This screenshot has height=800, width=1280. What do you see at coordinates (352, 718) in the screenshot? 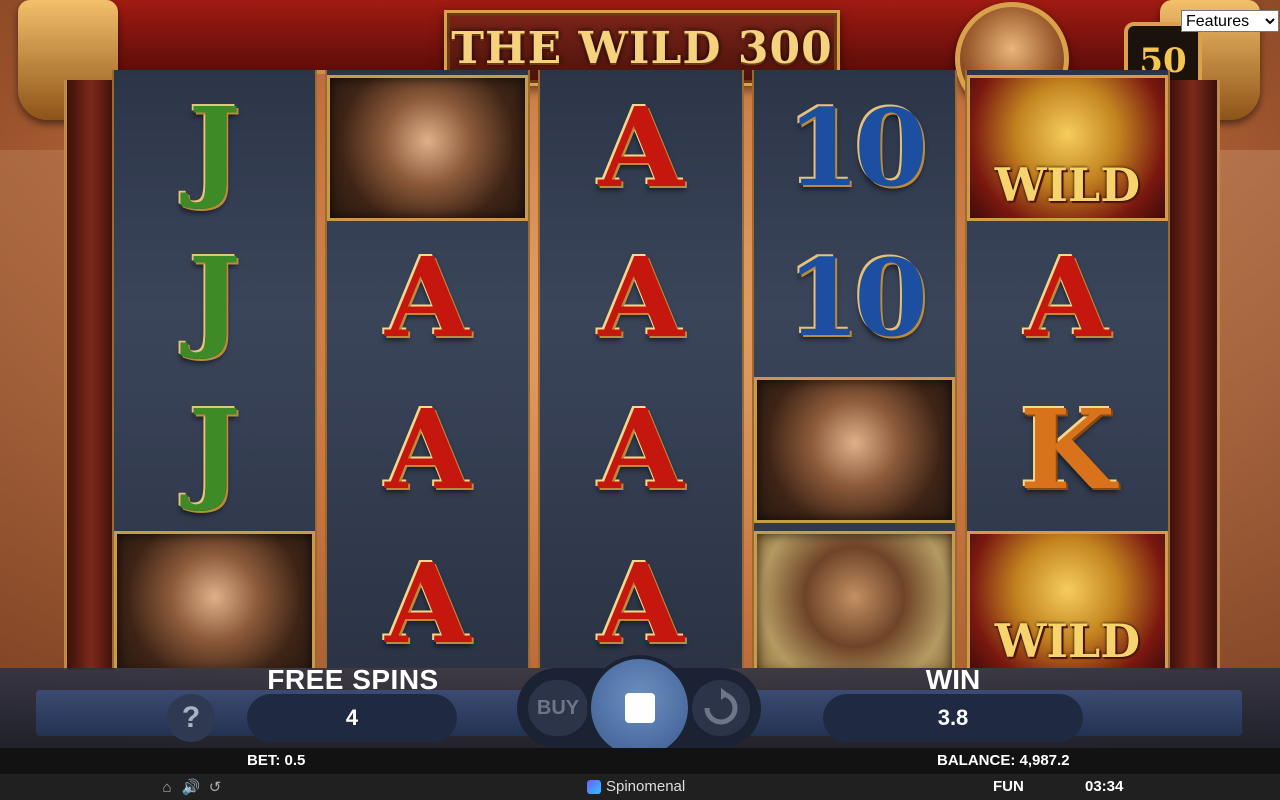
I see `free-spins-value: 4` at bounding box center [352, 718].